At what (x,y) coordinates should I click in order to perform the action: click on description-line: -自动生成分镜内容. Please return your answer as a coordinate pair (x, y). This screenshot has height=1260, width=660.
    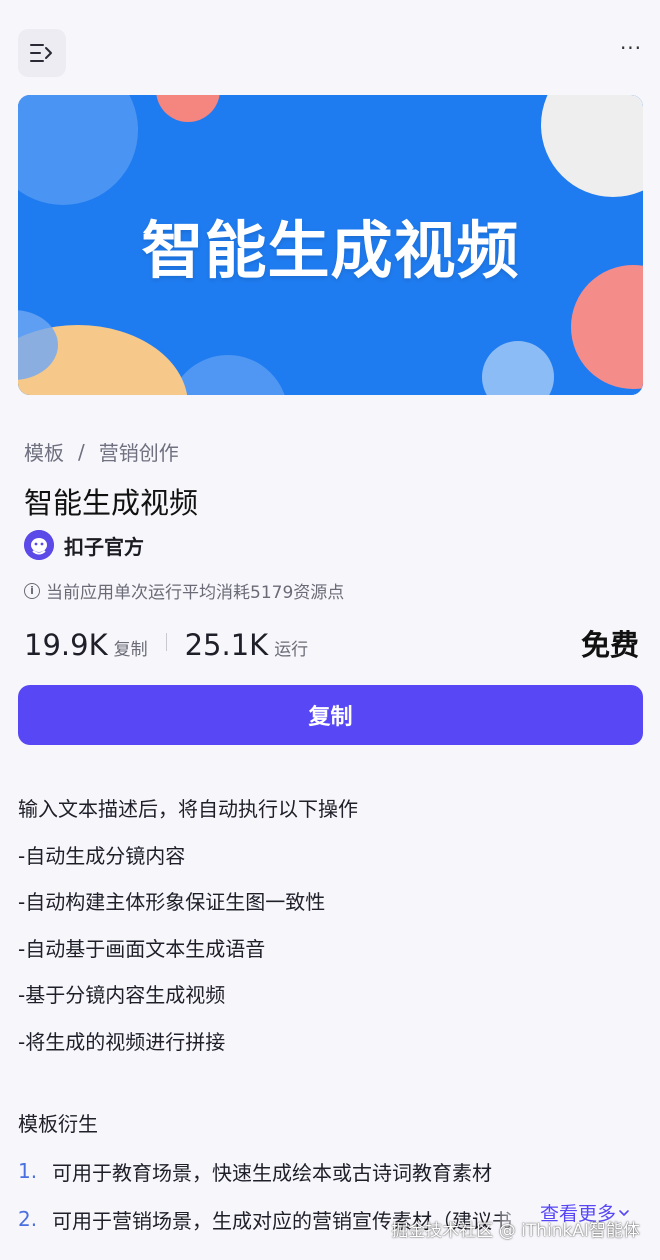
    Looking at the image, I should click on (102, 855).